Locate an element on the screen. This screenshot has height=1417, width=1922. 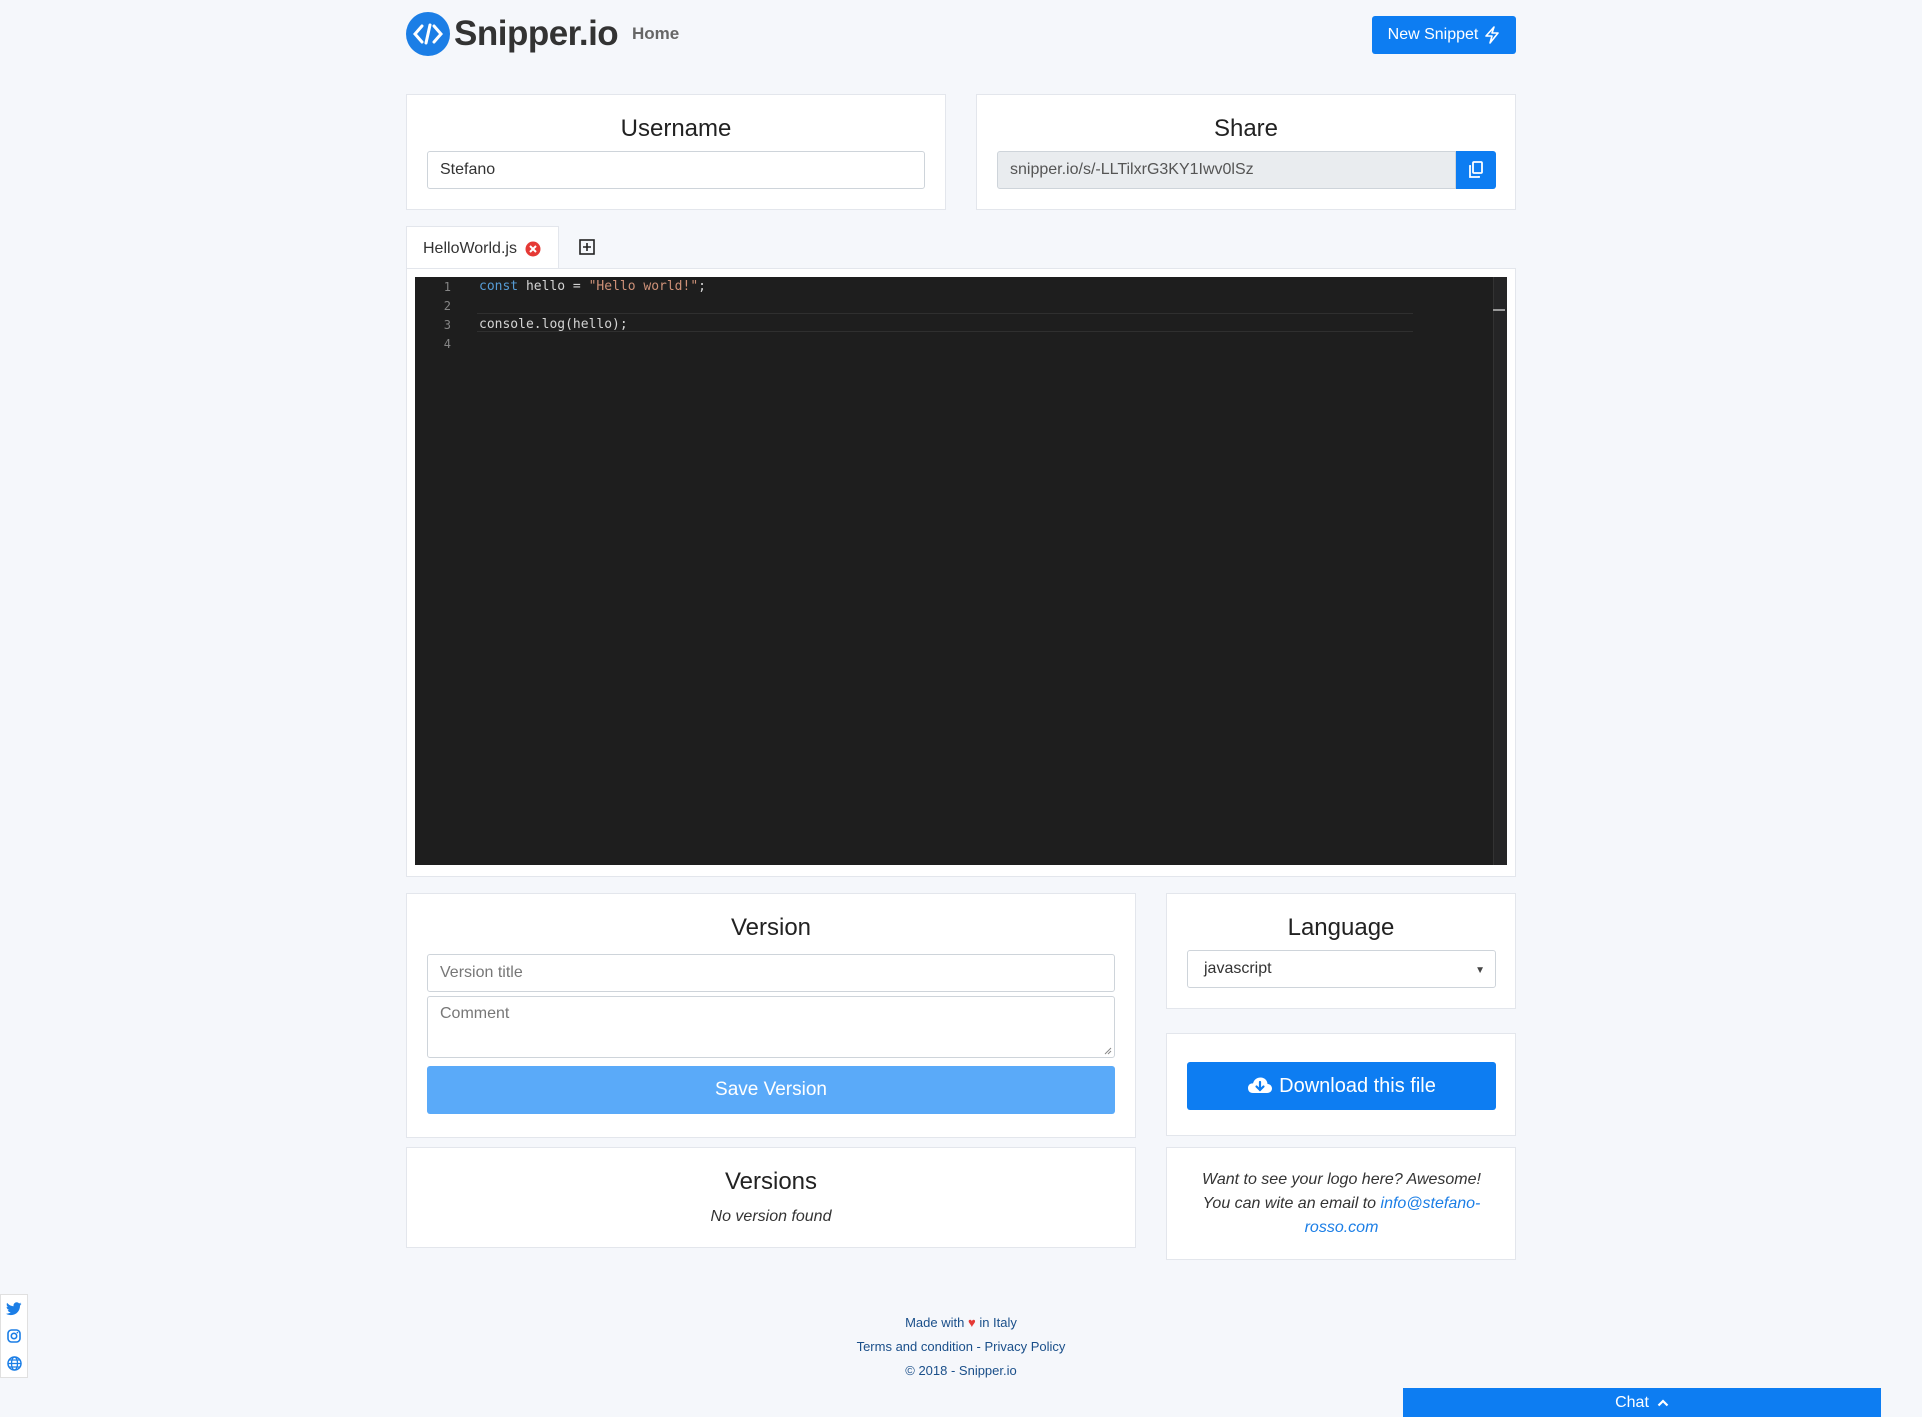
privacy-link: Privacy Policy is located at coordinates (1024, 1346).